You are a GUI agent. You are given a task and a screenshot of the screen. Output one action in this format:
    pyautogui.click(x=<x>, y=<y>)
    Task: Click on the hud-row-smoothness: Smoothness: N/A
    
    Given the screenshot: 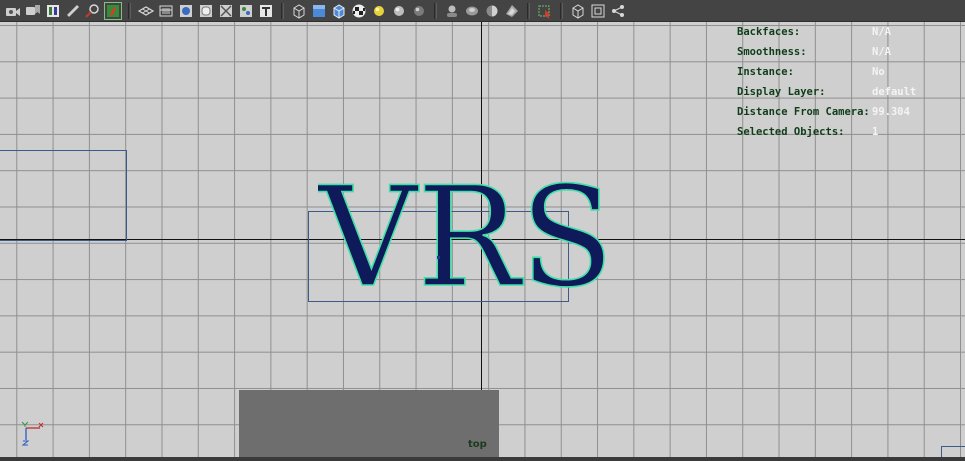 What is the action you would take?
    pyautogui.click(x=847, y=54)
    